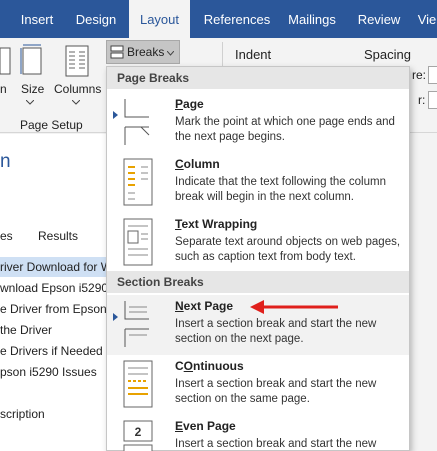 The image size is (437, 451). Describe the element at coordinates (53, 309) in the screenshot. I see `nav-item: e Driver from Epson` at that location.